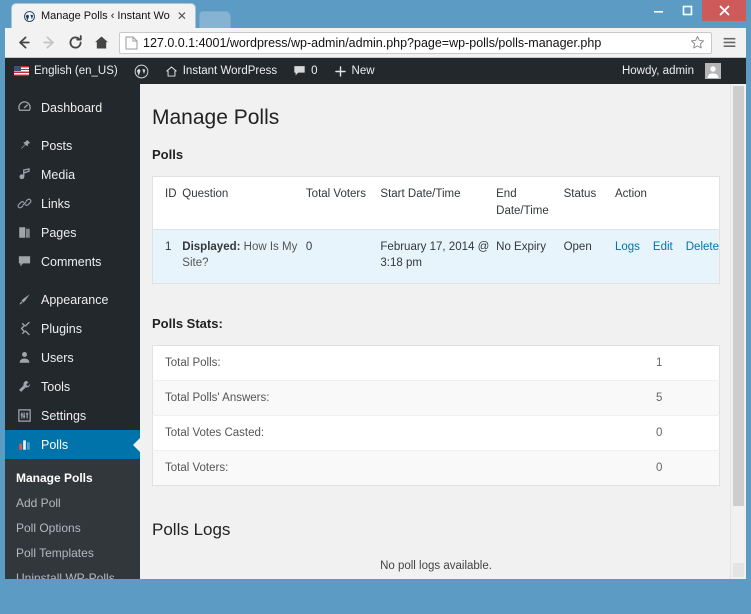  What do you see at coordinates (687, 10) in the screenshot?
I see `maximize-button` at bounding box center [687, 10].